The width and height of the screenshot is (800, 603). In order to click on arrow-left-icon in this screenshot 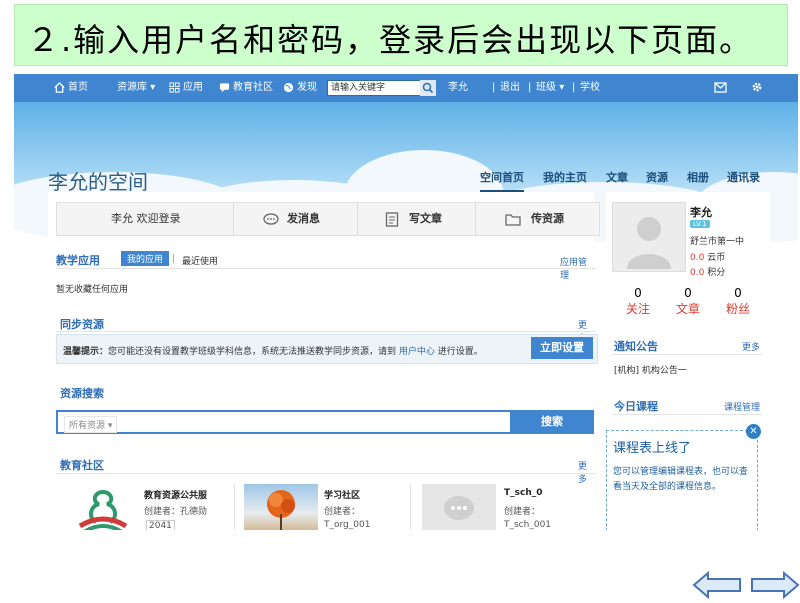, I will do `click(716, 585)`.